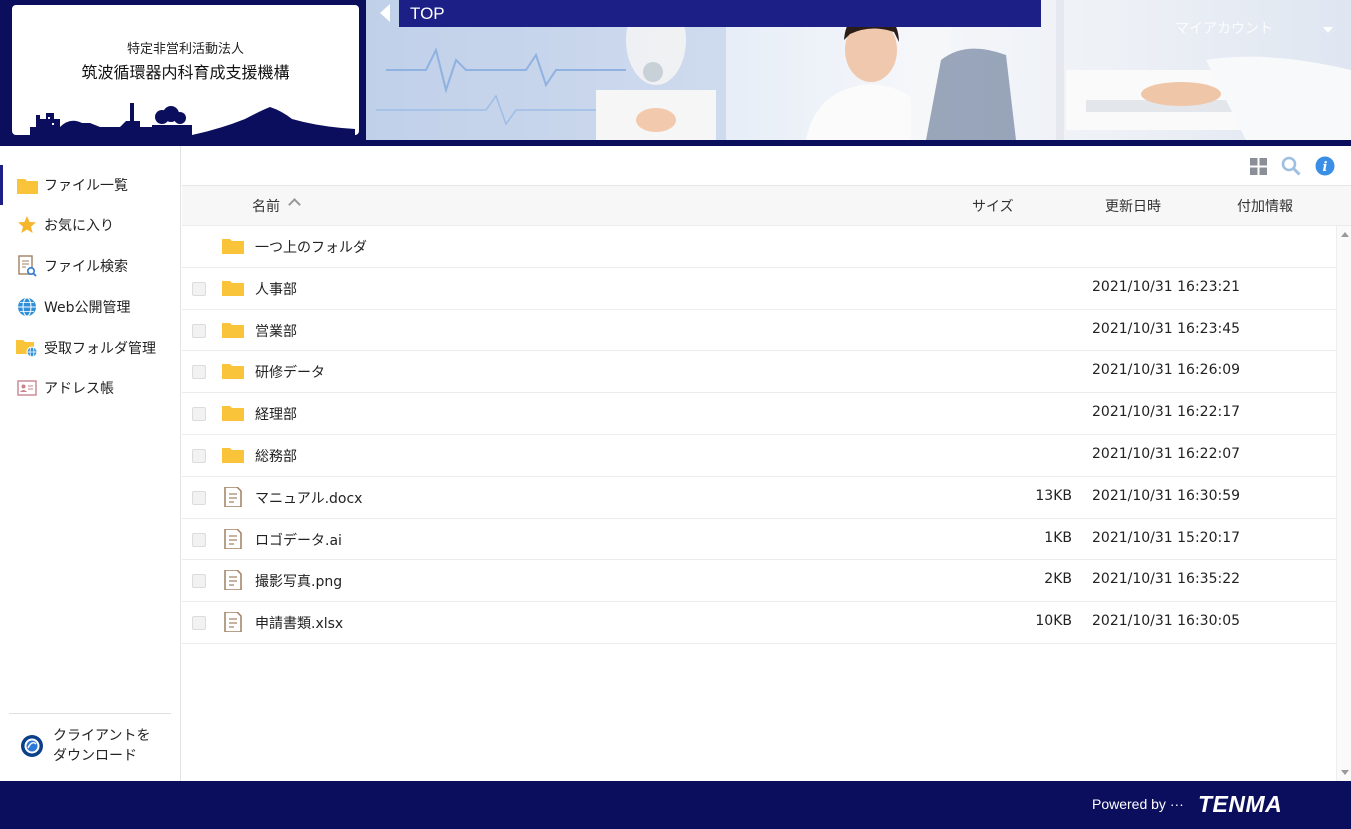 Image resolution: width=1351 pixels, height=829 pixels. I want to click on table-row: マニュアル.docx 13KB 2021/10/31 16:30:59, so click(759, 498).